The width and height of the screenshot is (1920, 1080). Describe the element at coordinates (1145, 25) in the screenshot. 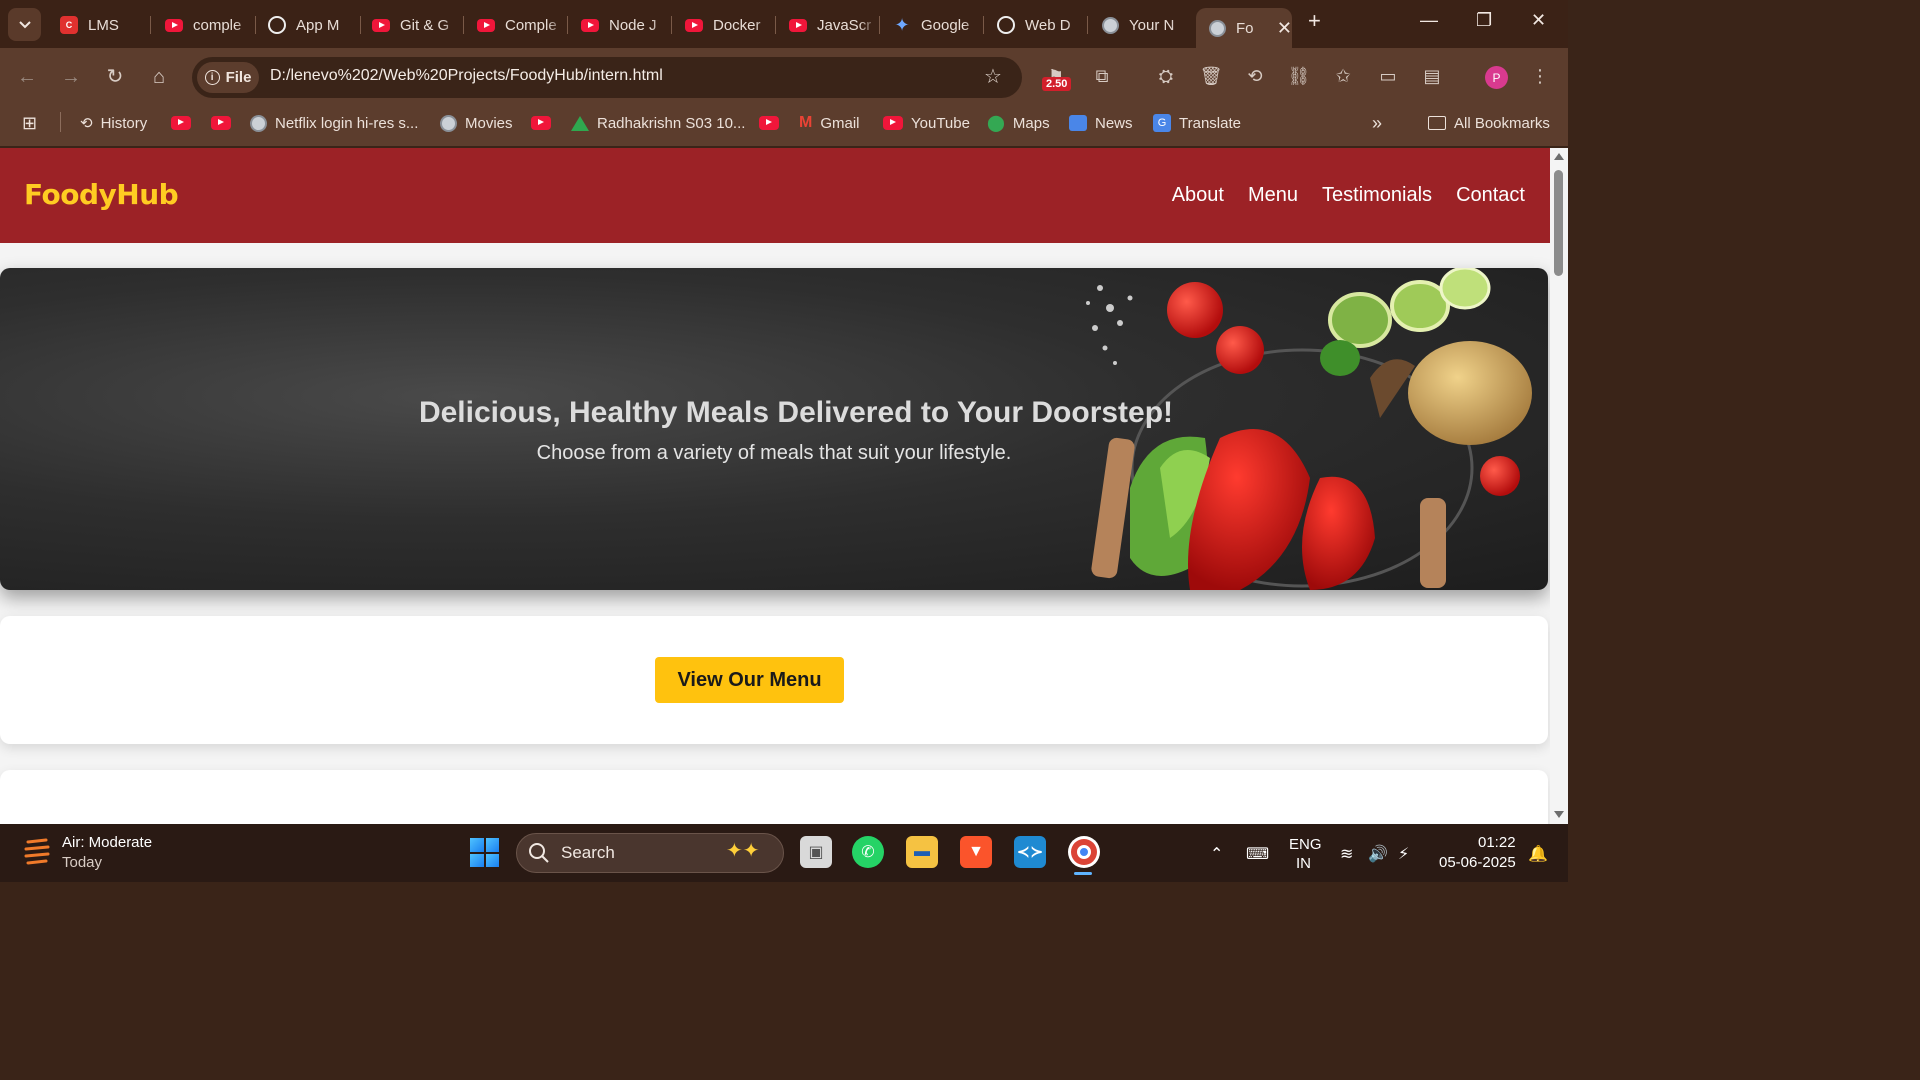

I see `tab-globe: Your N` at that location.